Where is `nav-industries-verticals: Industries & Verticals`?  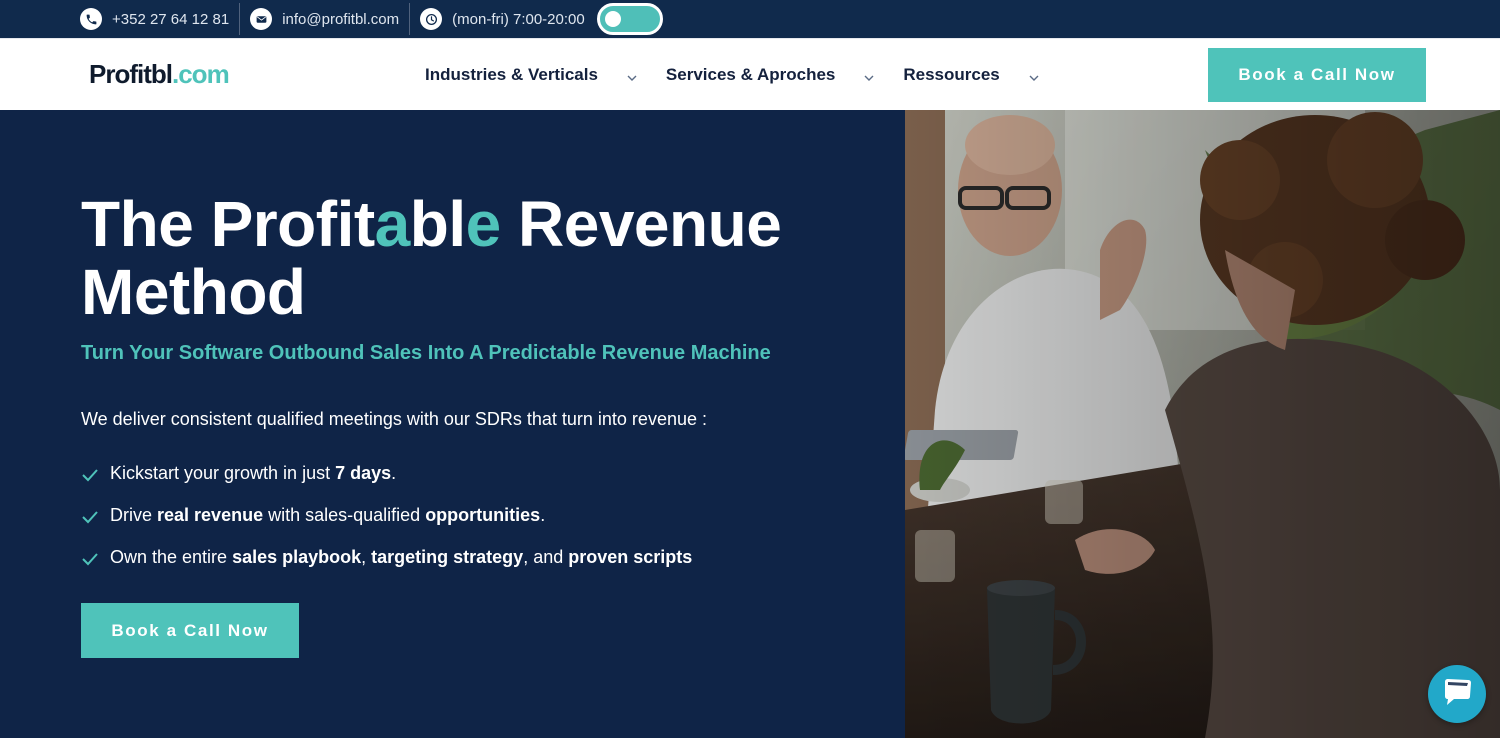 nav-industries-verticals: Industries & Verticals is located at coordinates (545, 75).